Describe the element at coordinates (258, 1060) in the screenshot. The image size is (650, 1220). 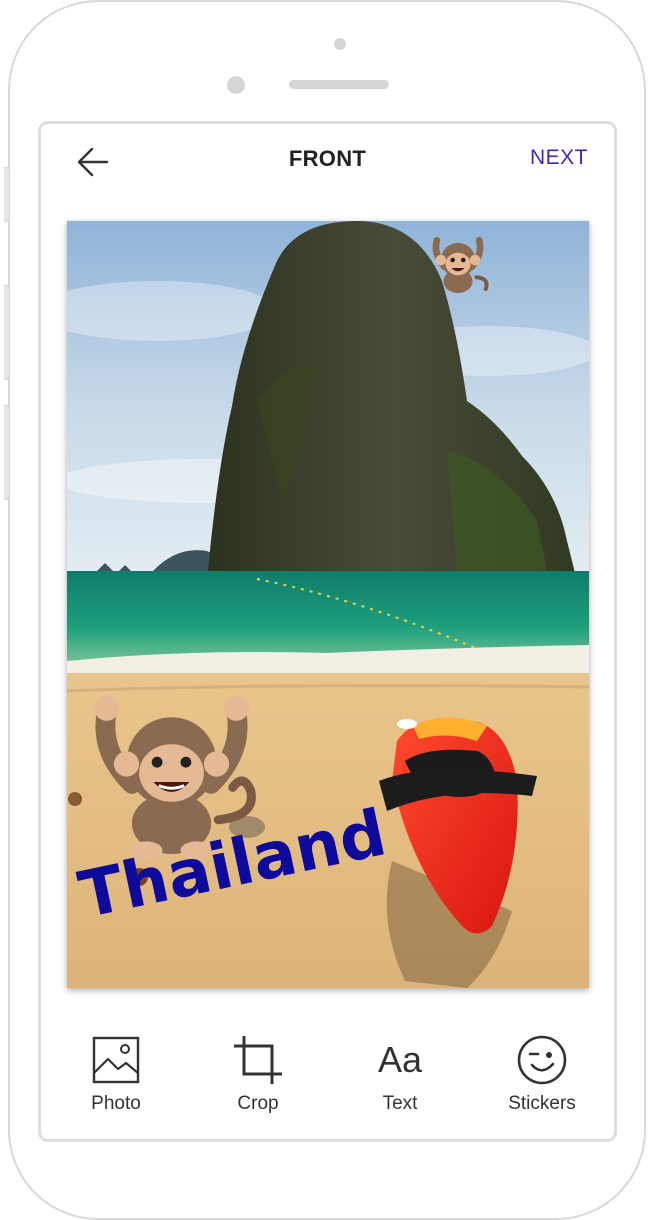
I see `crop-icon` at that location.